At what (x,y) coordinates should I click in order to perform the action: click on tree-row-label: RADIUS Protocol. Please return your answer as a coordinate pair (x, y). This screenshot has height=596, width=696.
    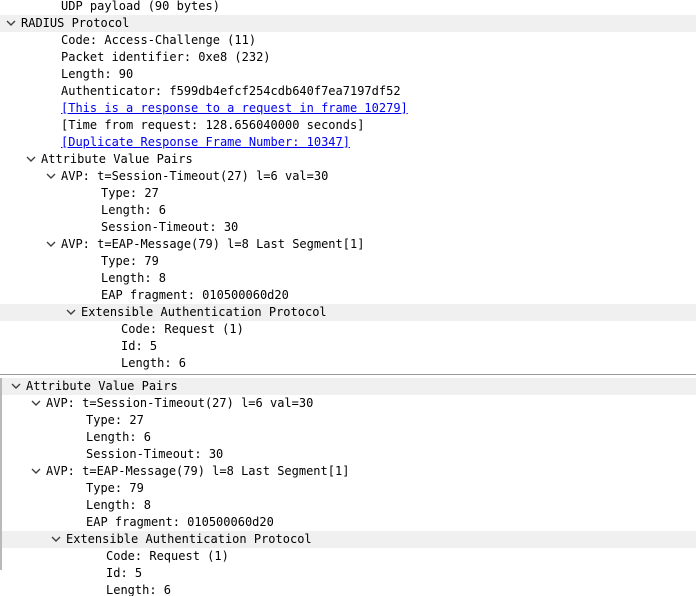
    Looking at the image, I should click on (75, 23).